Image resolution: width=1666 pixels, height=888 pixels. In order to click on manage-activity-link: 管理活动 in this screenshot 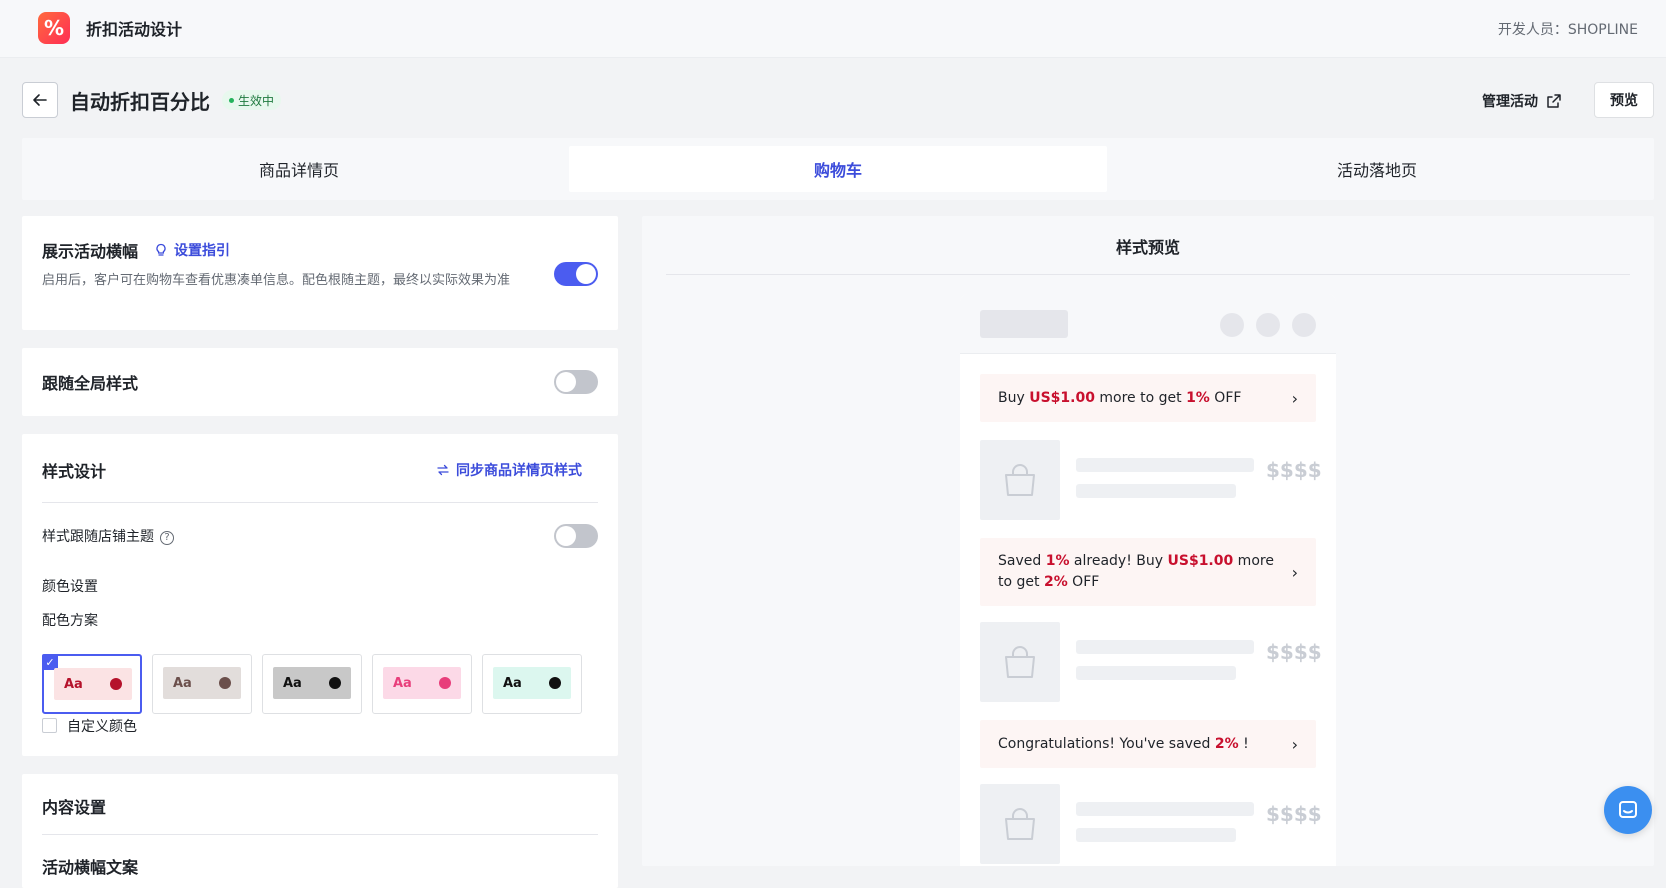, I will do `click(1522, 101)`.